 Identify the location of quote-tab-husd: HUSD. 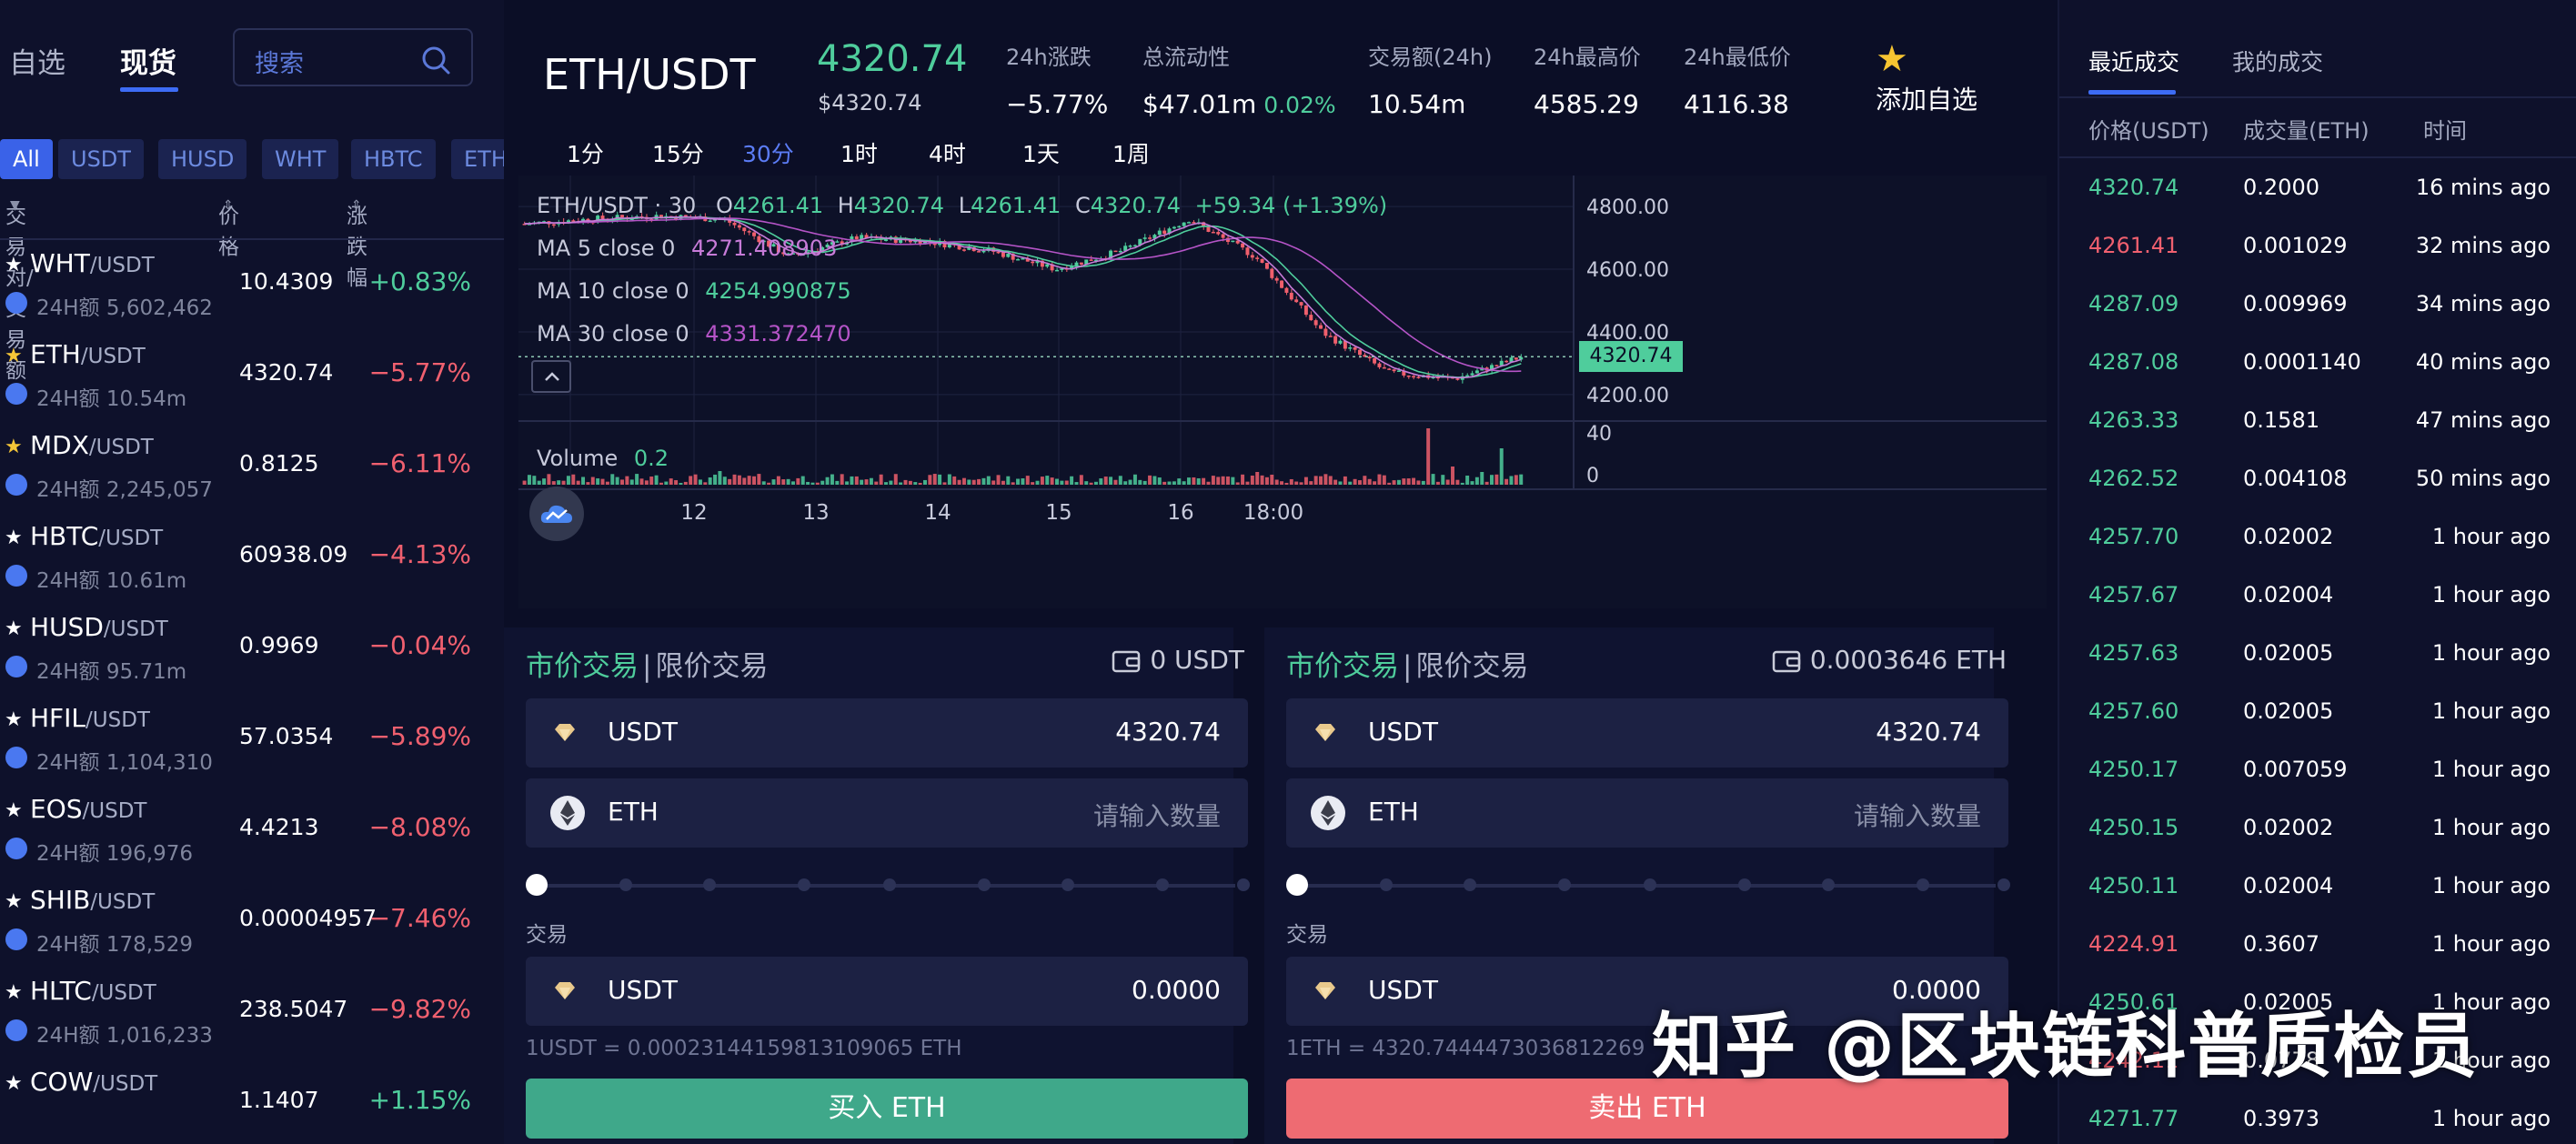
(202, 159).